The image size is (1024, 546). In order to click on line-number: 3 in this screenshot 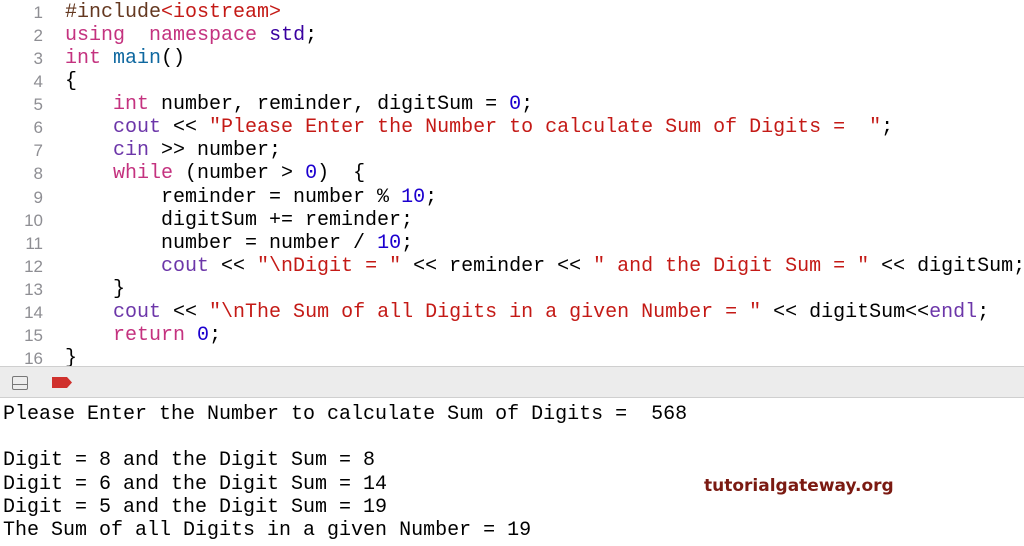, I will do `click(38, 59)`.